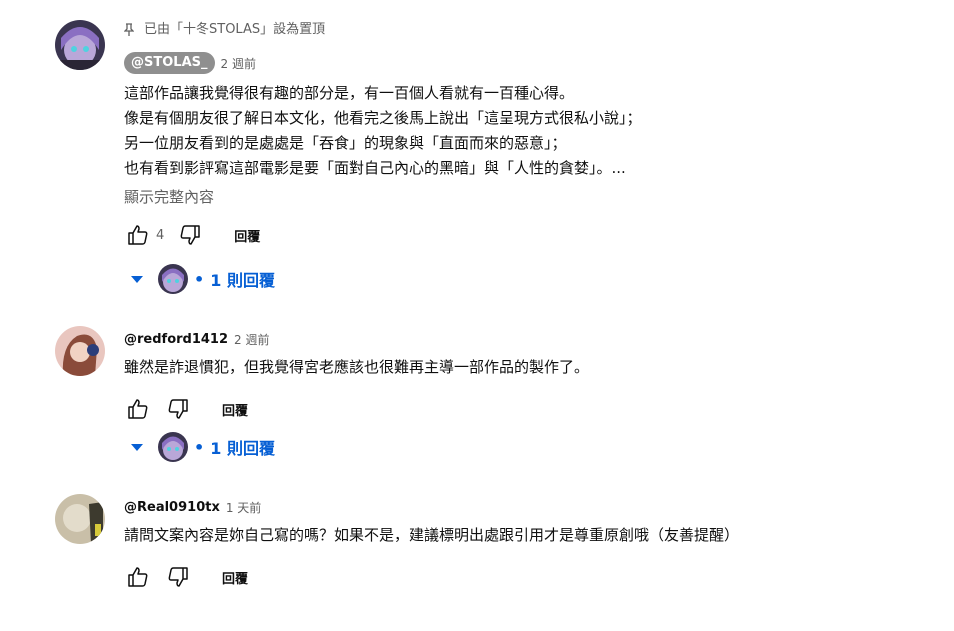 The image size is (954, 631). I want to click on comment-text: 雖然是詐退慣犯，但我覺得宮老應該也很難再主導一部作品的製作了。, so click(529, 367).